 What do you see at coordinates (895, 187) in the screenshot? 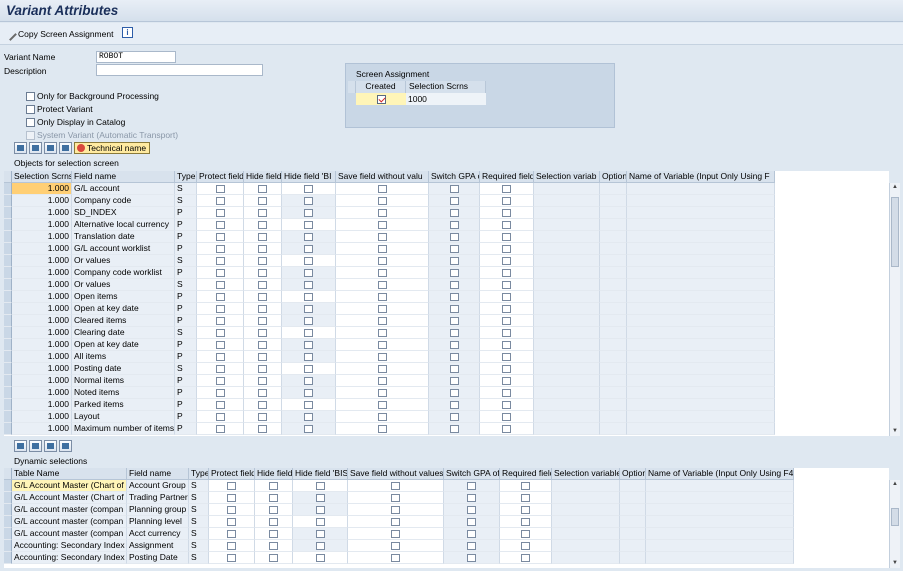
I see `scroll-up-arrow: ▲` at bounding box center [895, 187].